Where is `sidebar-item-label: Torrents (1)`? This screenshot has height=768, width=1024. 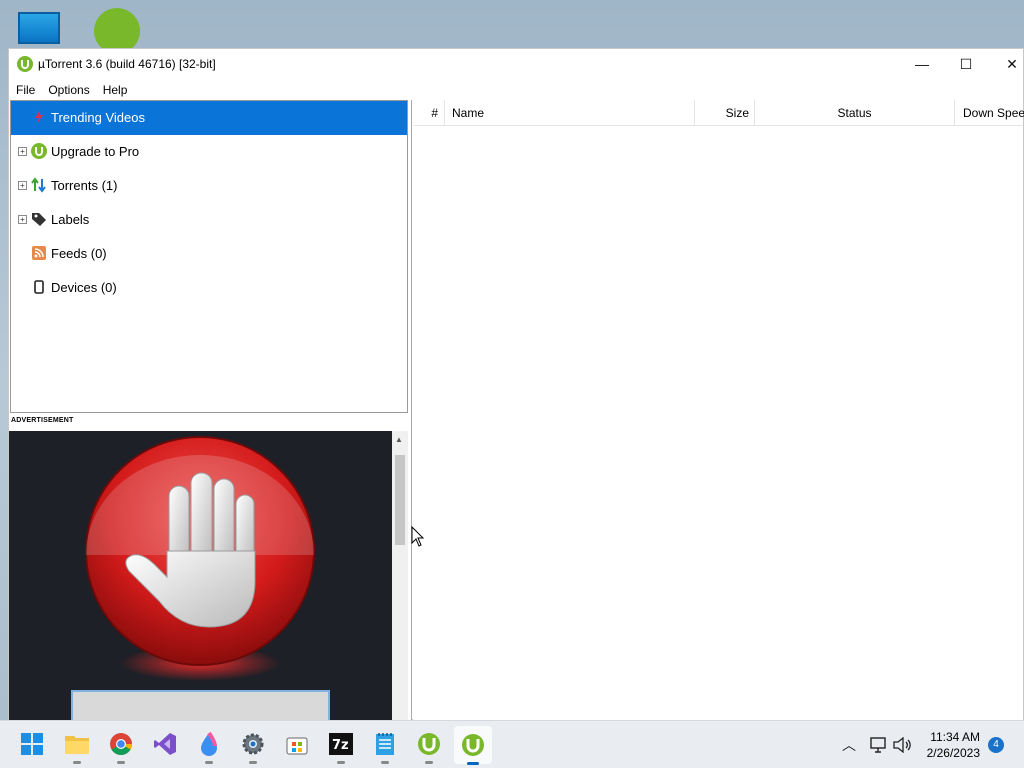
sidebar-item-label: Torrents (1) is located at coordinates (84, 185).